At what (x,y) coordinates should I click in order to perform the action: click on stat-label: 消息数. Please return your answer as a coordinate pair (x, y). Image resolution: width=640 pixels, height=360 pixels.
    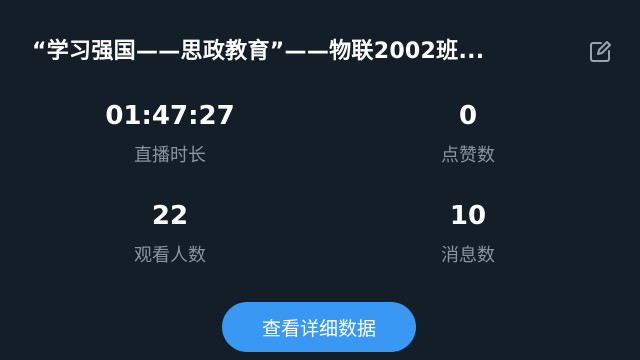
    Looking at the image, I should click on (468, 255).